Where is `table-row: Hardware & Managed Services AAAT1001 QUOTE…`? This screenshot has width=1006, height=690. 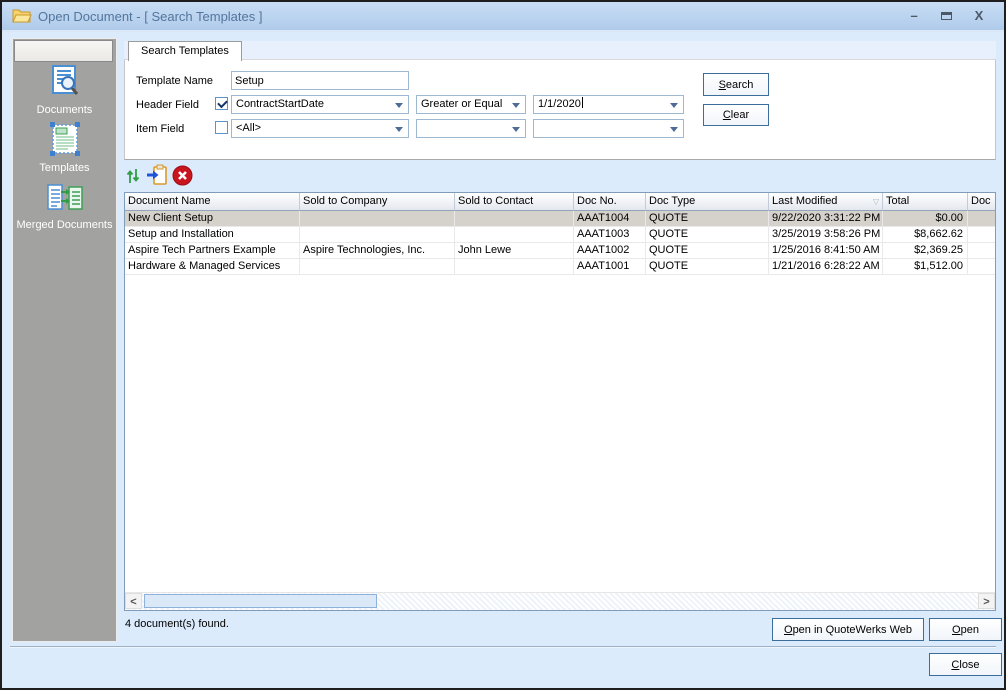
table-row: Hardware & Managed Services AAAT1001 QUOTE… is located at coordinates (560, 267).